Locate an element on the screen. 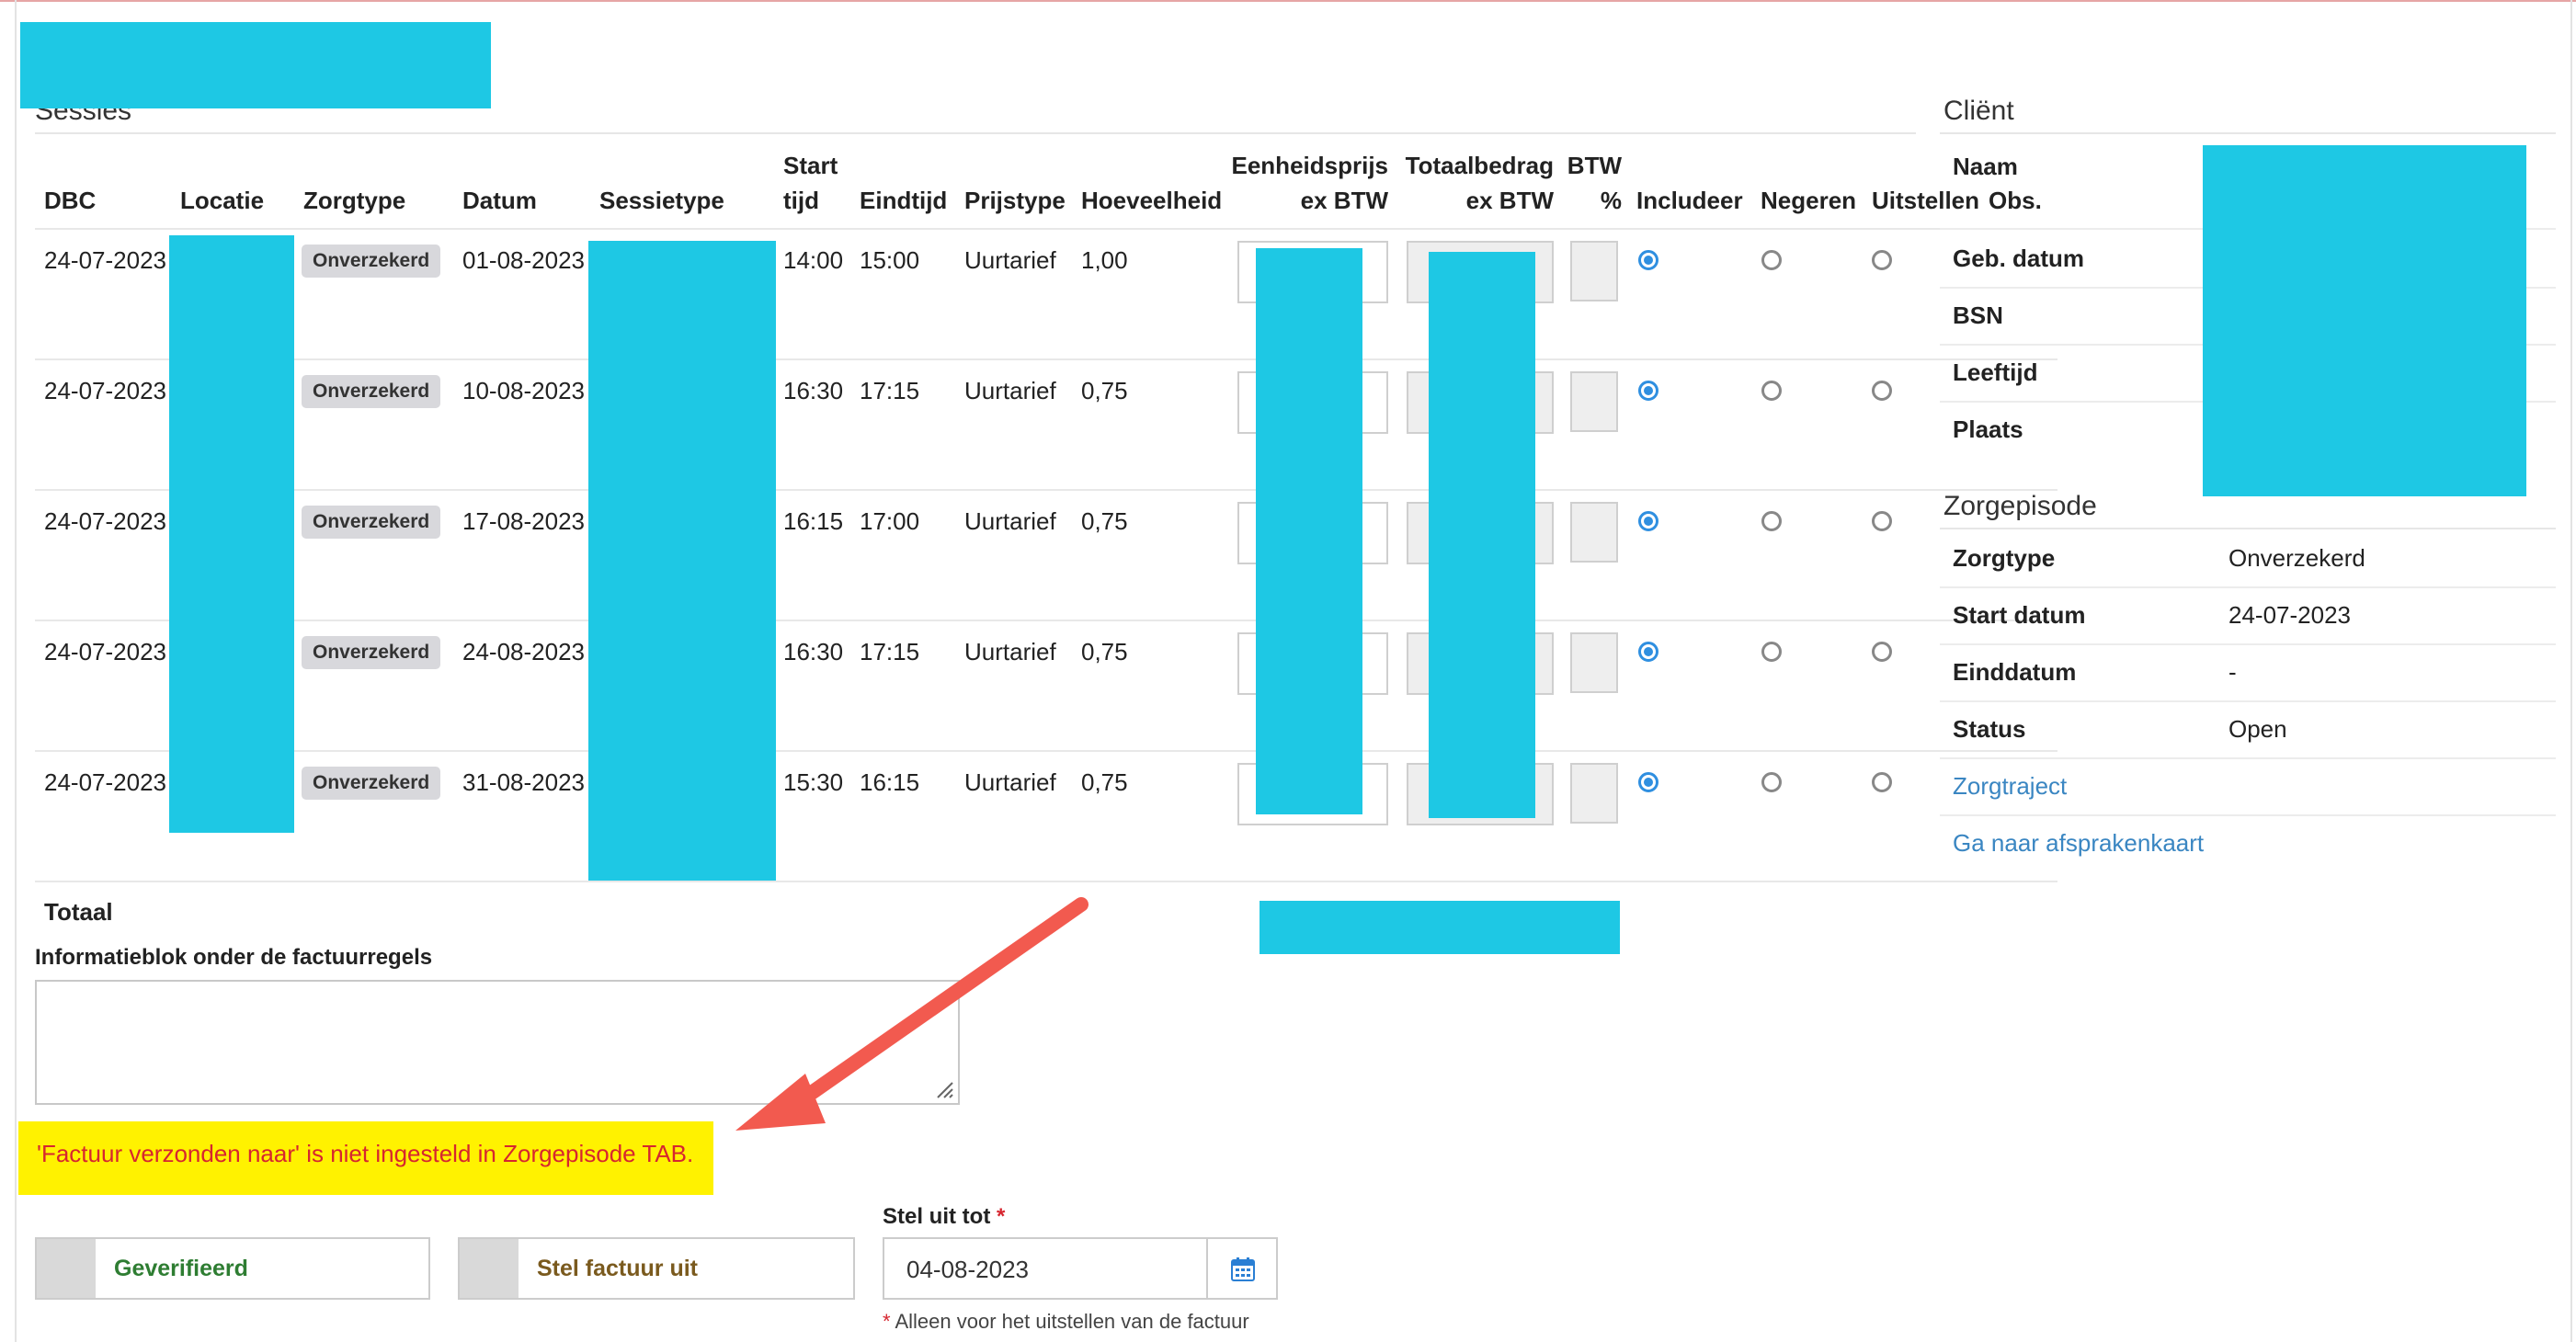 Image resolution: width=2576 pixels, height=1342 pixels. cell-hoeveelheid: 1,00 is located at coordinates (1104, 260).